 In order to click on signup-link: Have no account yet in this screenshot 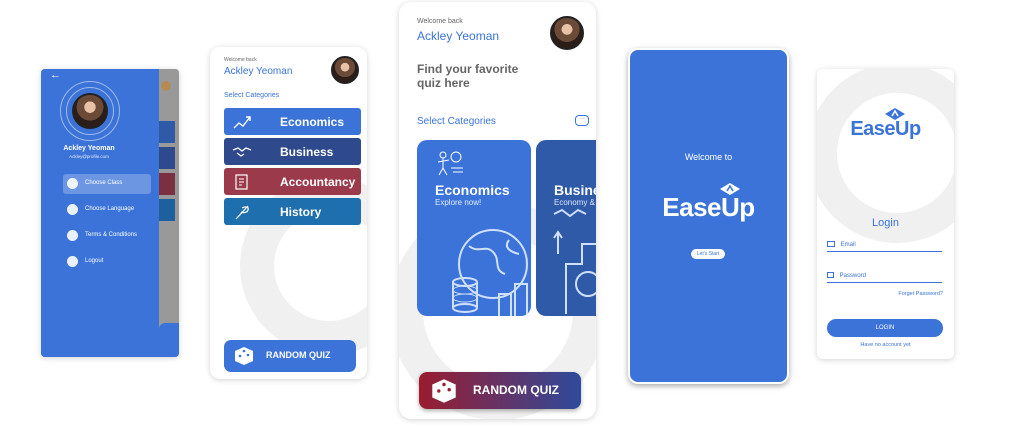, I will do `click(885, 345)`.